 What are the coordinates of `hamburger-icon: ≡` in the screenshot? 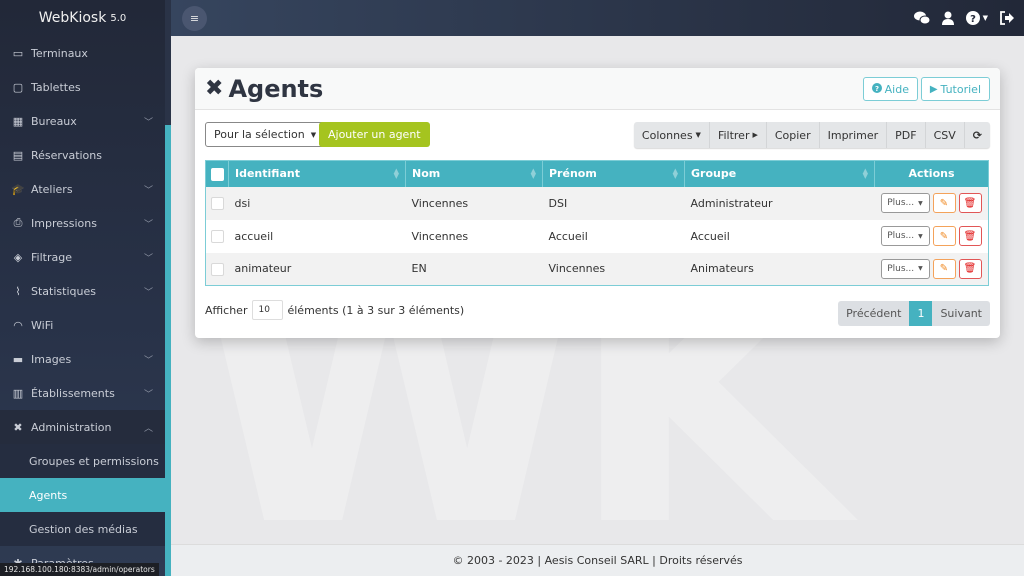 It's located at (194, 18).